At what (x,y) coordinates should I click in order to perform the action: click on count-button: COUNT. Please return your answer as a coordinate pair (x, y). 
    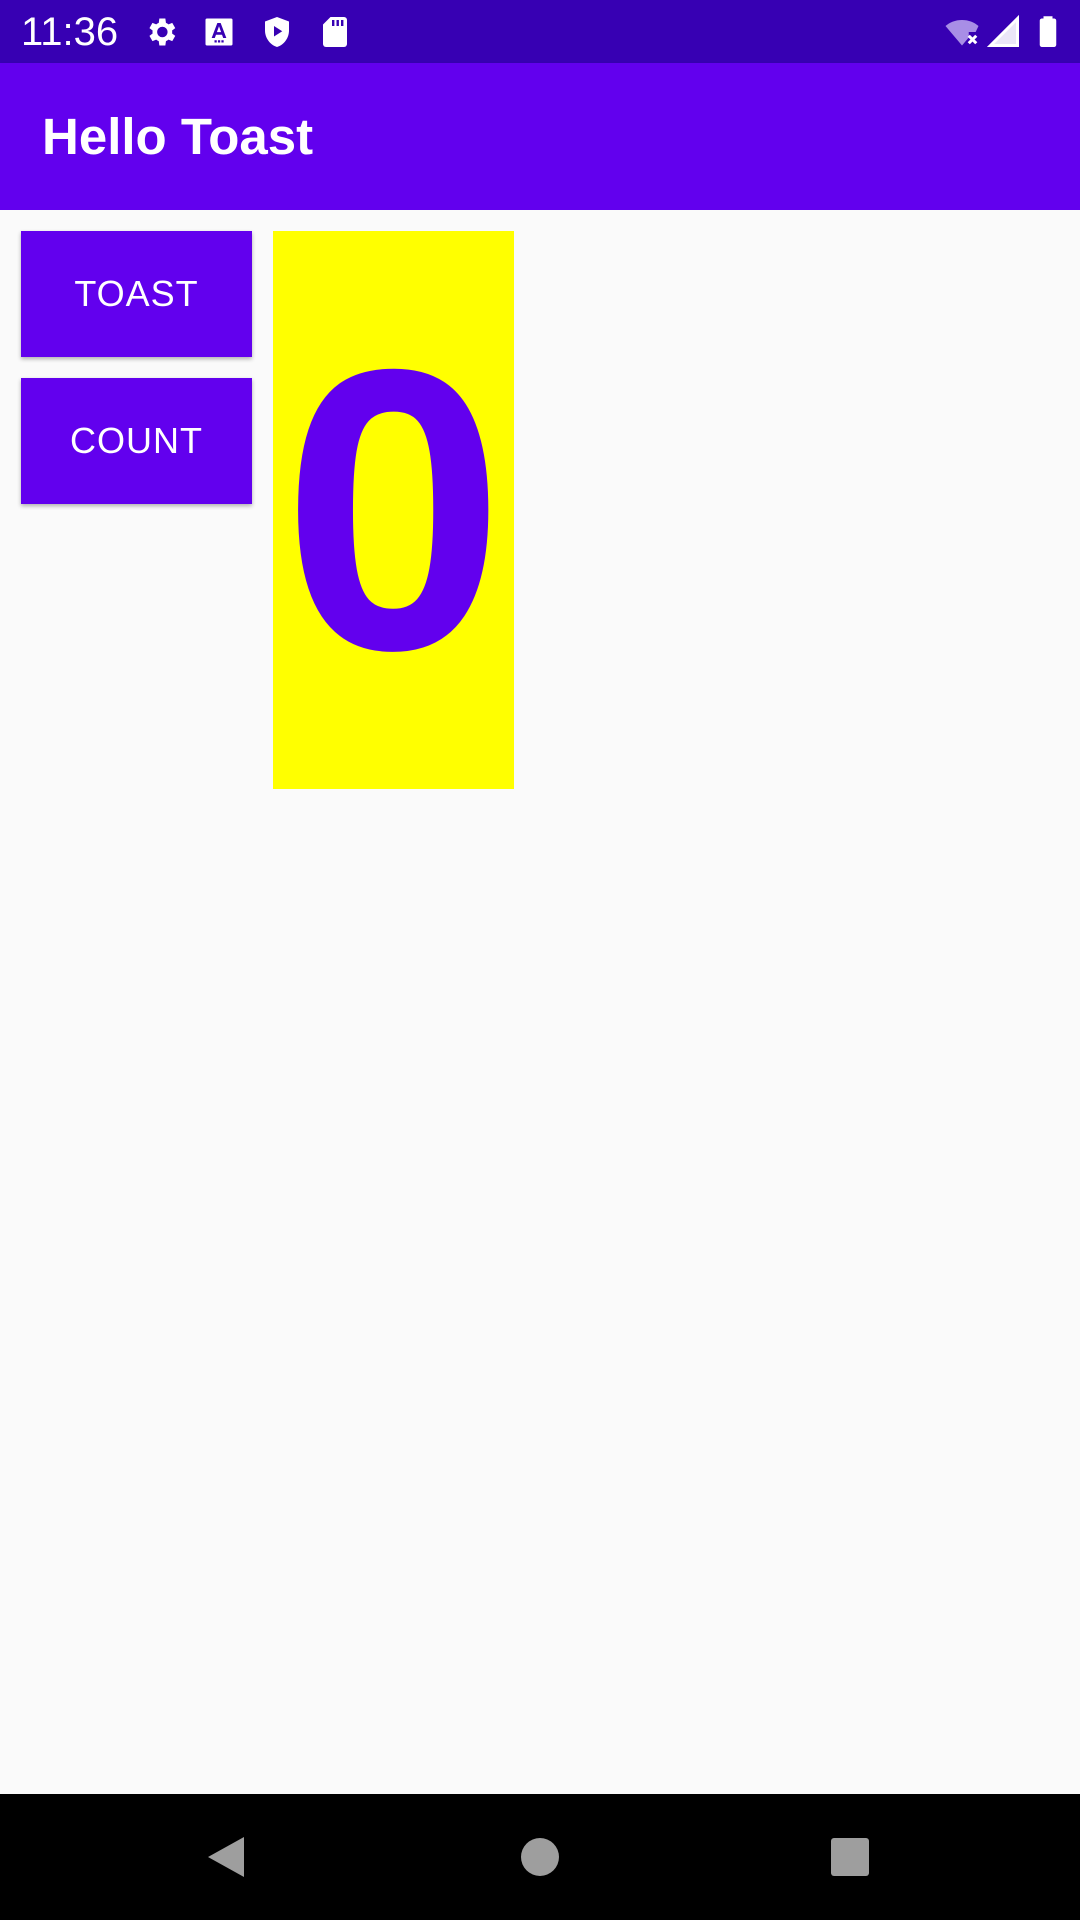
    Looking at the image, I should click on (136, 441).